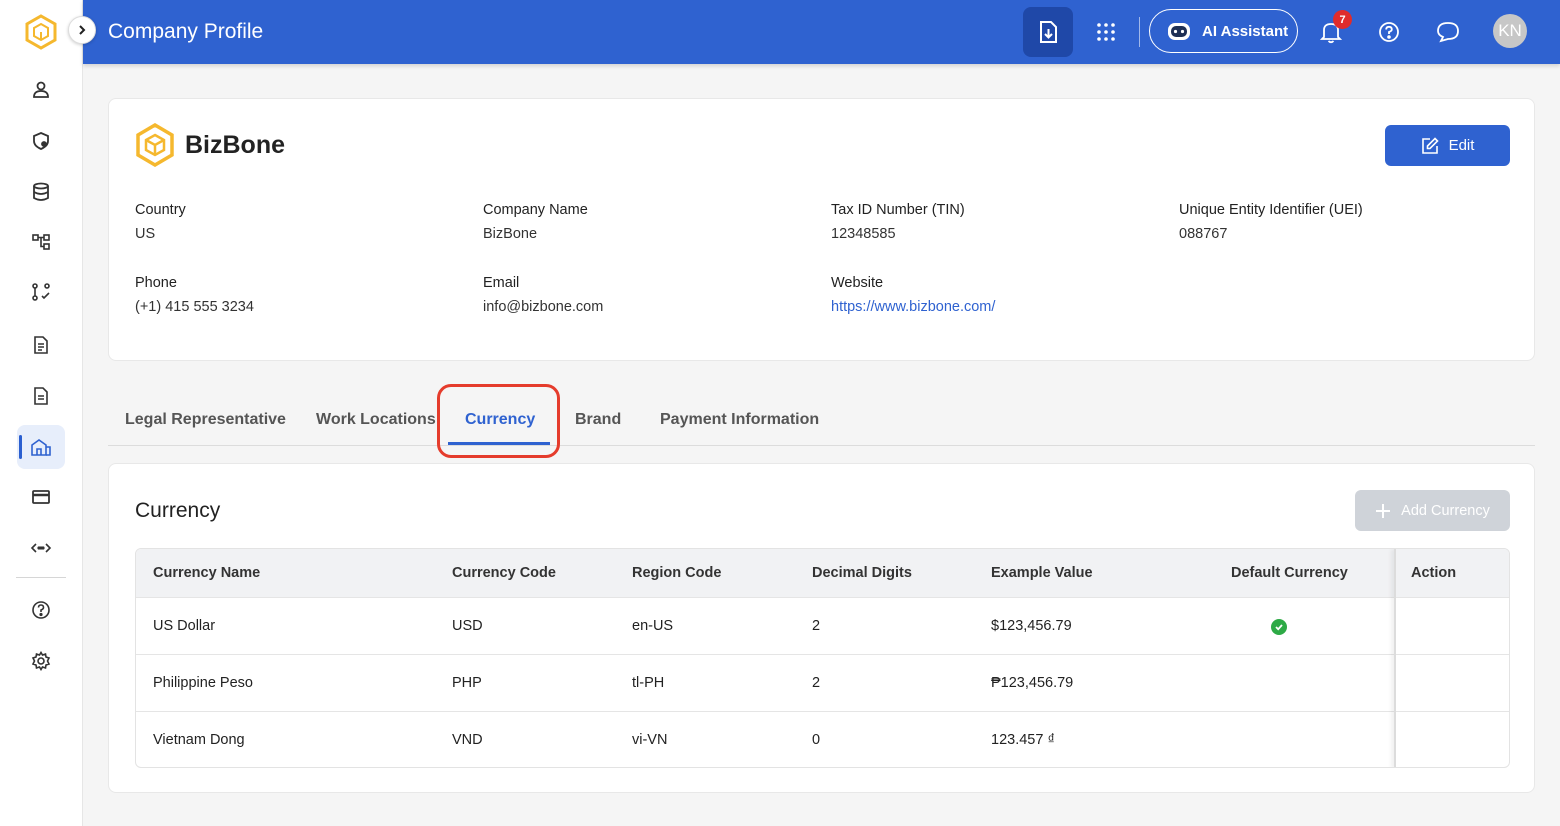 The width and height of the screenshot is (1560, 826). I want to click on currency-name-cell: Philippine Peso, so click(203, 683).